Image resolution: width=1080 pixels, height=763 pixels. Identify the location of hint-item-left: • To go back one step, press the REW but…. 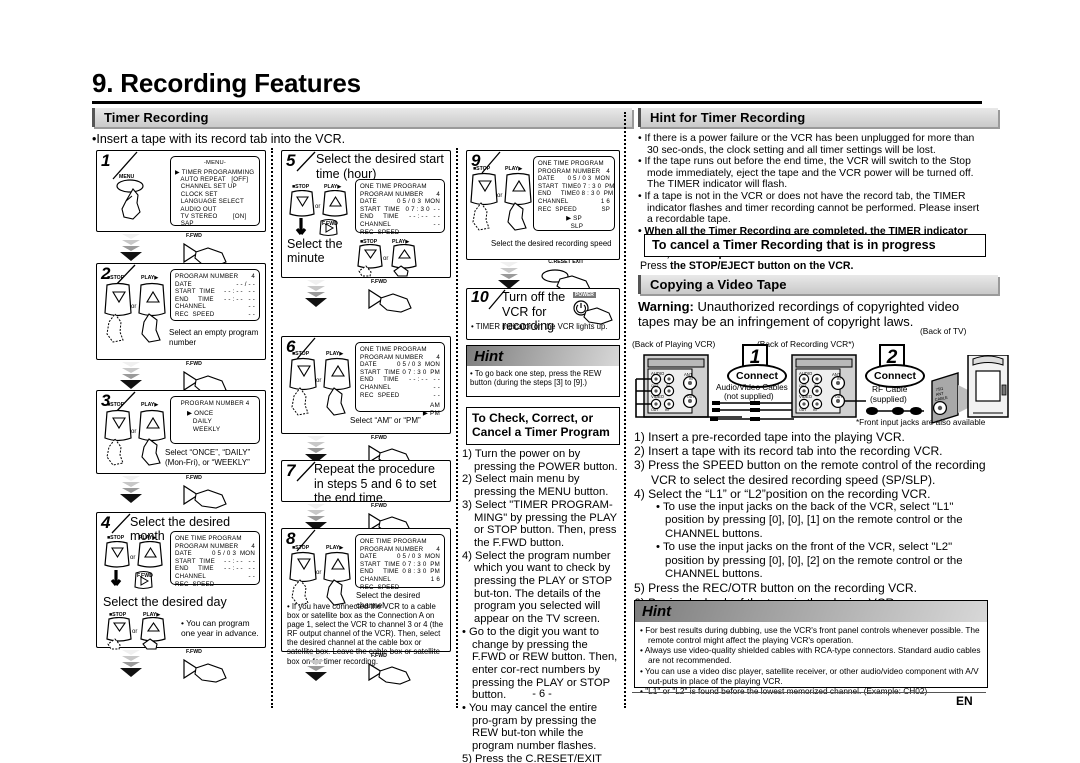
(536, 378).